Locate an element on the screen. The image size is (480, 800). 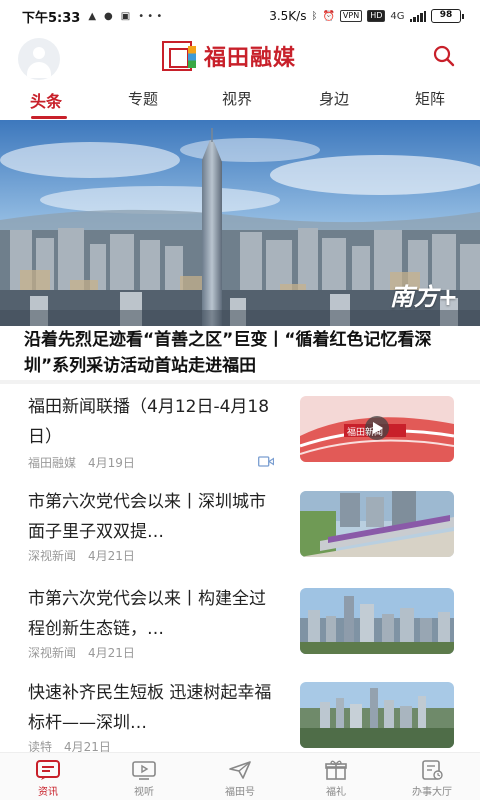
hero-title: 沿着先烈足迹看“首善之区”巨变丨“循着红色记忆看深圳”系列采访活动首站走进福田 is located at coordinates (240, 352).